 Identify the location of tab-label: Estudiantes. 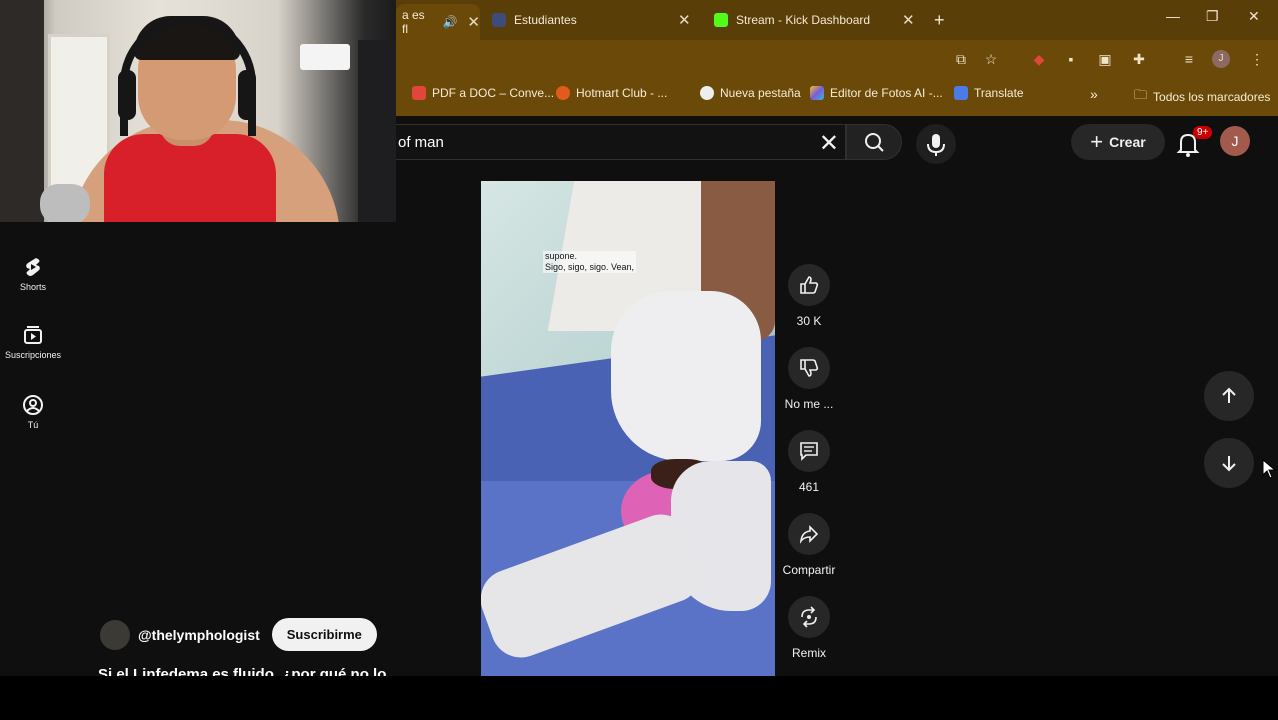
(545, 20).